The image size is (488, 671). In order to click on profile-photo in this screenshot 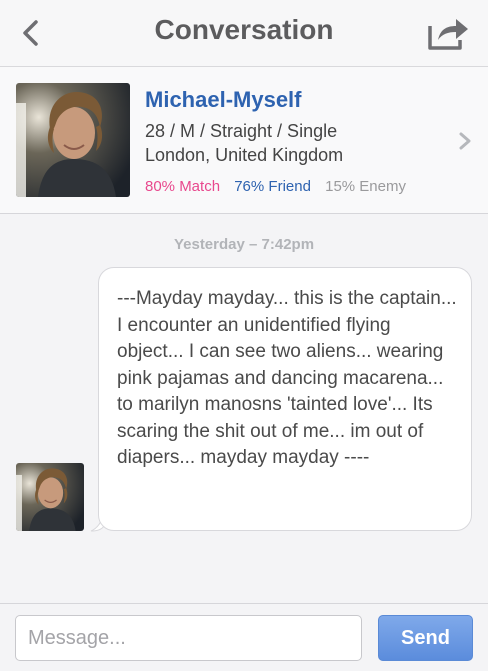, I will do `click(73, 140)`.